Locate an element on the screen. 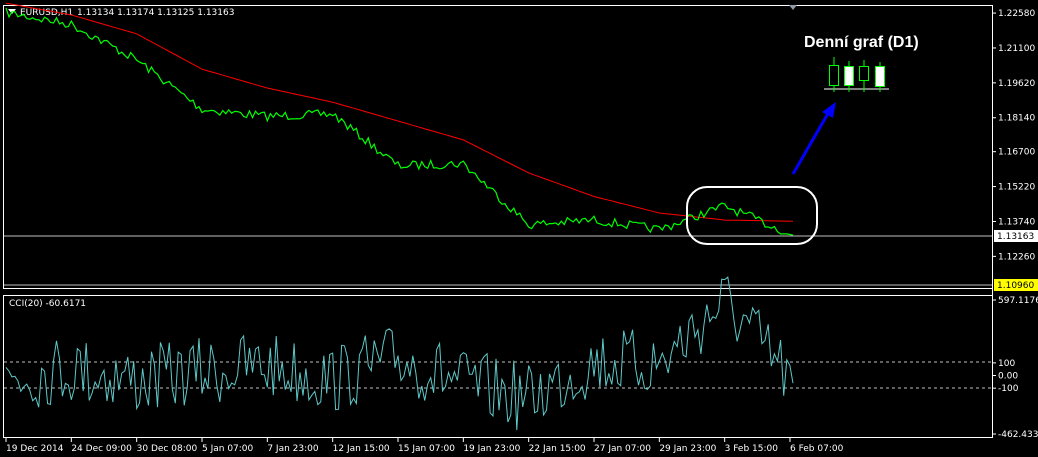 This screenshot has width=1038, height=457. time-tick-label: 5 Jan 07:00 is located at coordinates (228, 449).